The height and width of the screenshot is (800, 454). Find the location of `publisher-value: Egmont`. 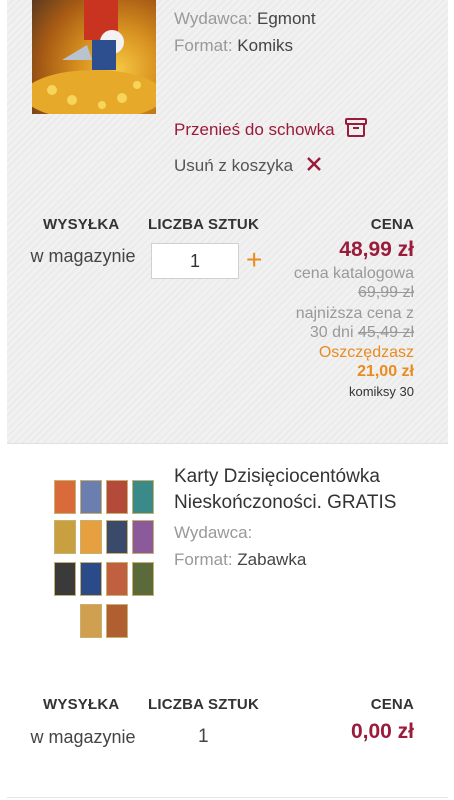

publisher-value: Egmont is located at coordinates (286, 18).